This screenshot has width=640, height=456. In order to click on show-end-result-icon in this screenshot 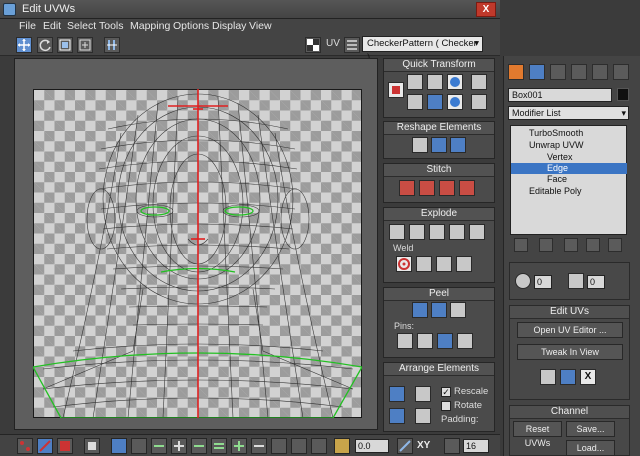, I will do `click(546, 245)`.